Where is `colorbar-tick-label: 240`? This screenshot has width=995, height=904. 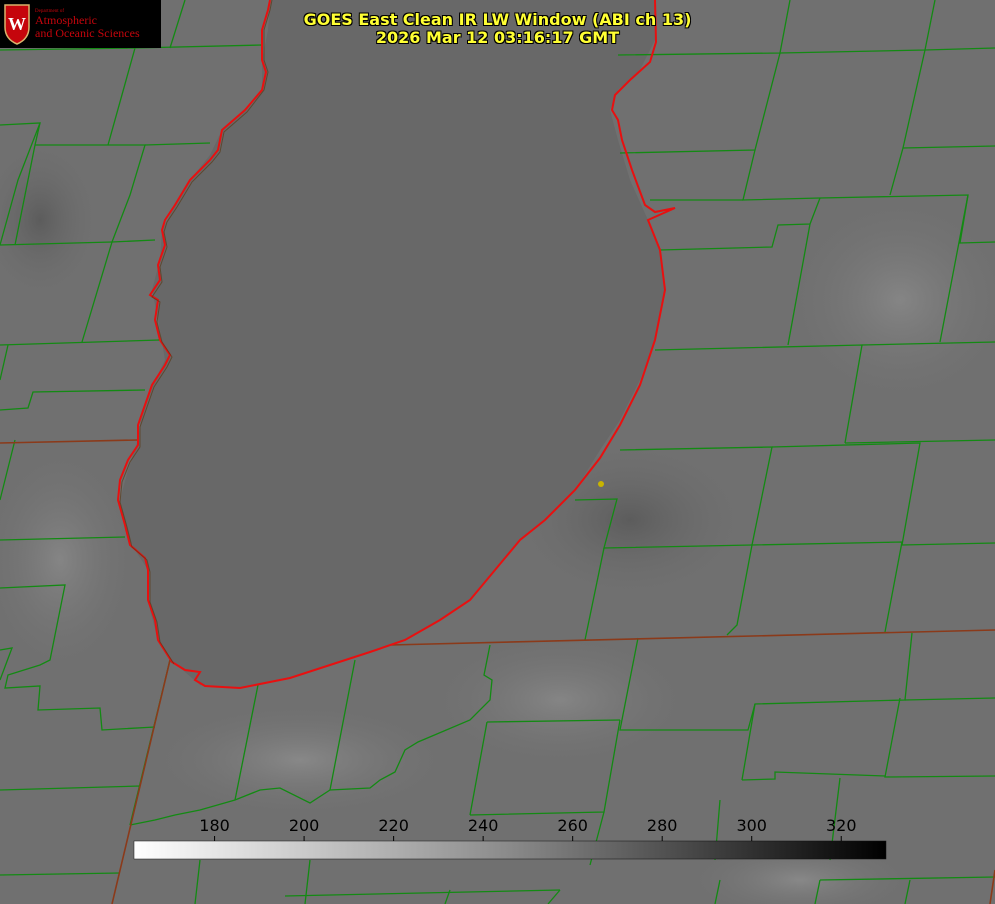 colorbar-tick-label: 240 is located at coordinates (483, 825).